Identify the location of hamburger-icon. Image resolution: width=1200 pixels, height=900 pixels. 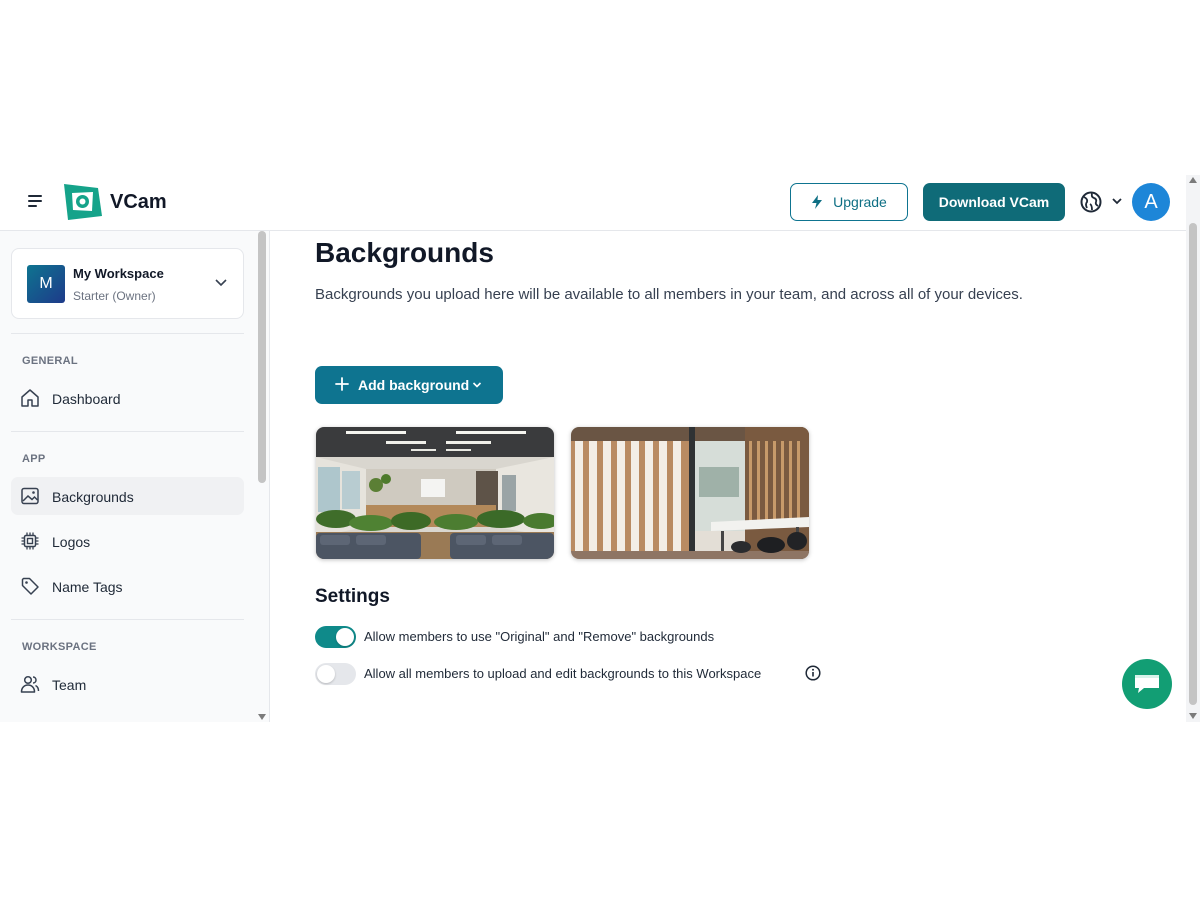
(36, 202).